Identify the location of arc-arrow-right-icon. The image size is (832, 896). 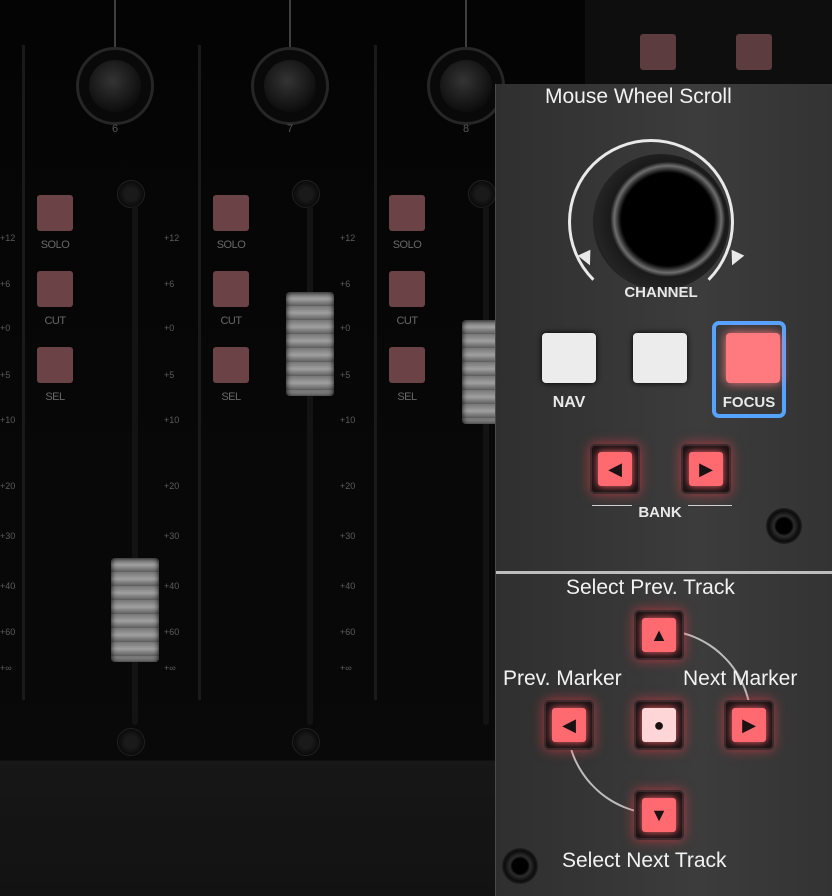
(735, 259).